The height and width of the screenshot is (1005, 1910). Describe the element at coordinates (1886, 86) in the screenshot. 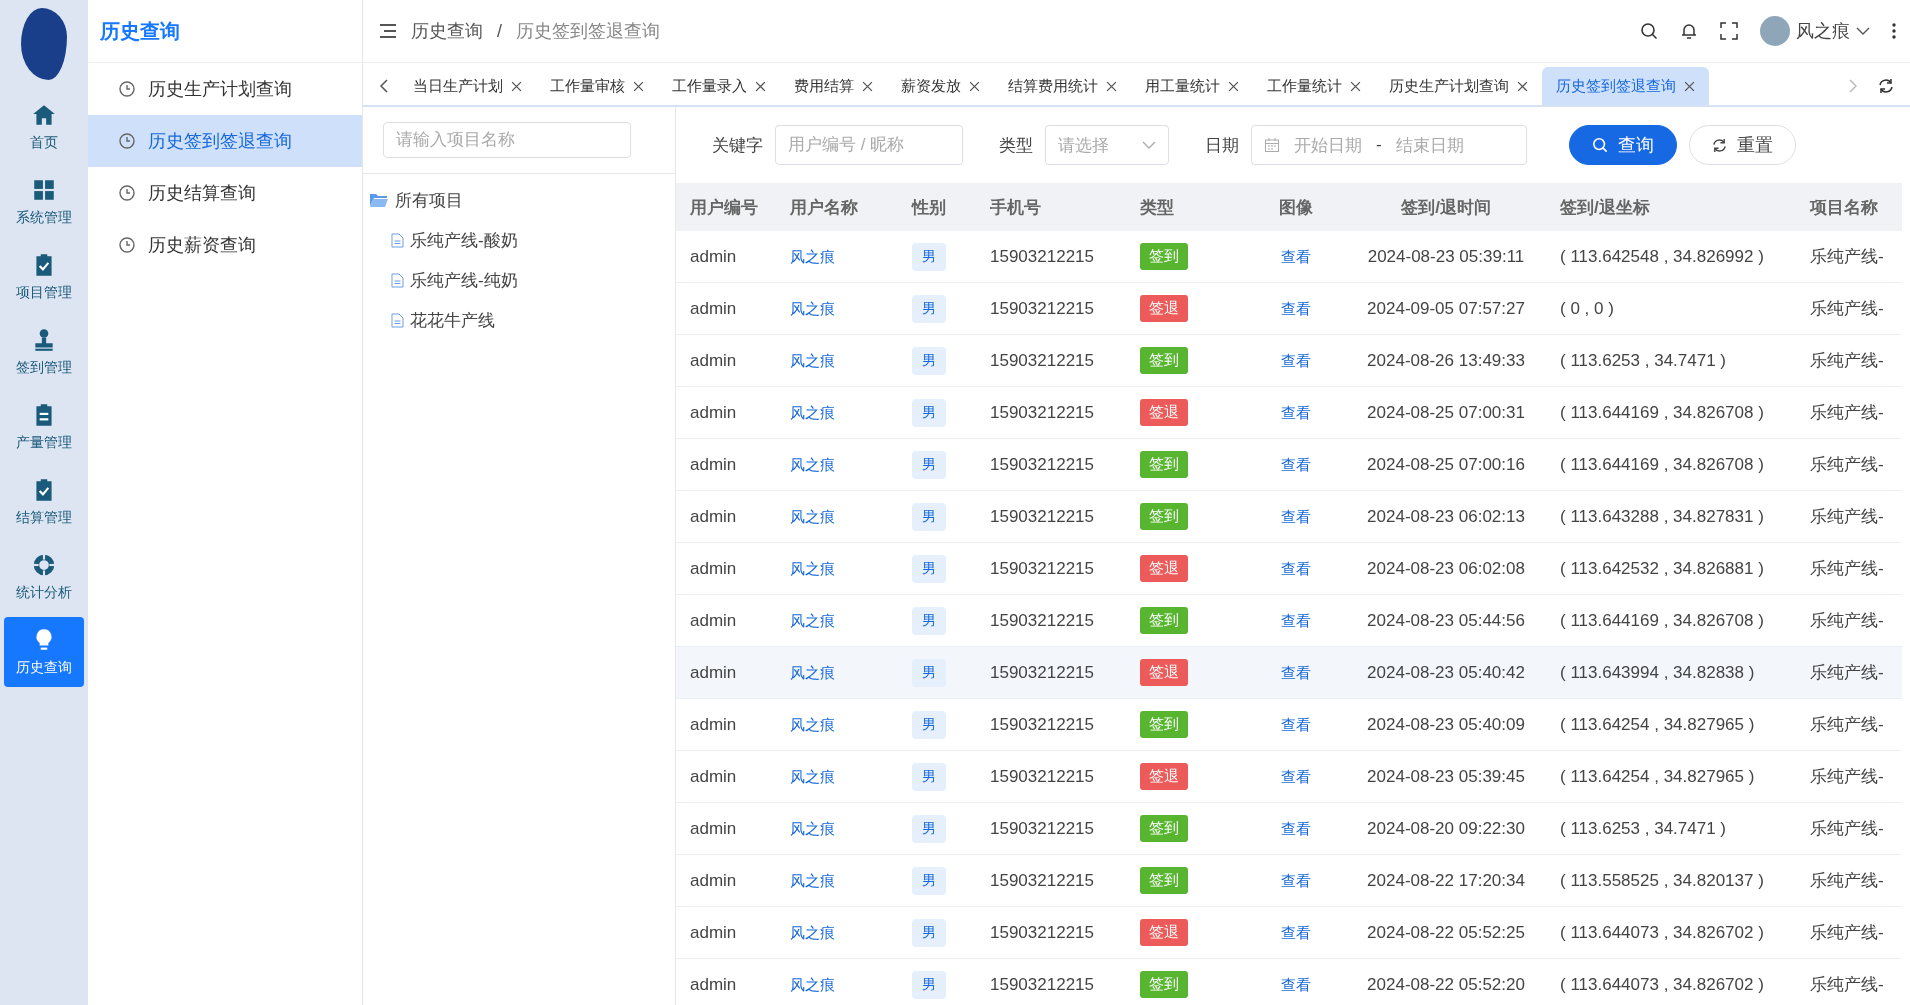

I see `refresh-icon` at that location.